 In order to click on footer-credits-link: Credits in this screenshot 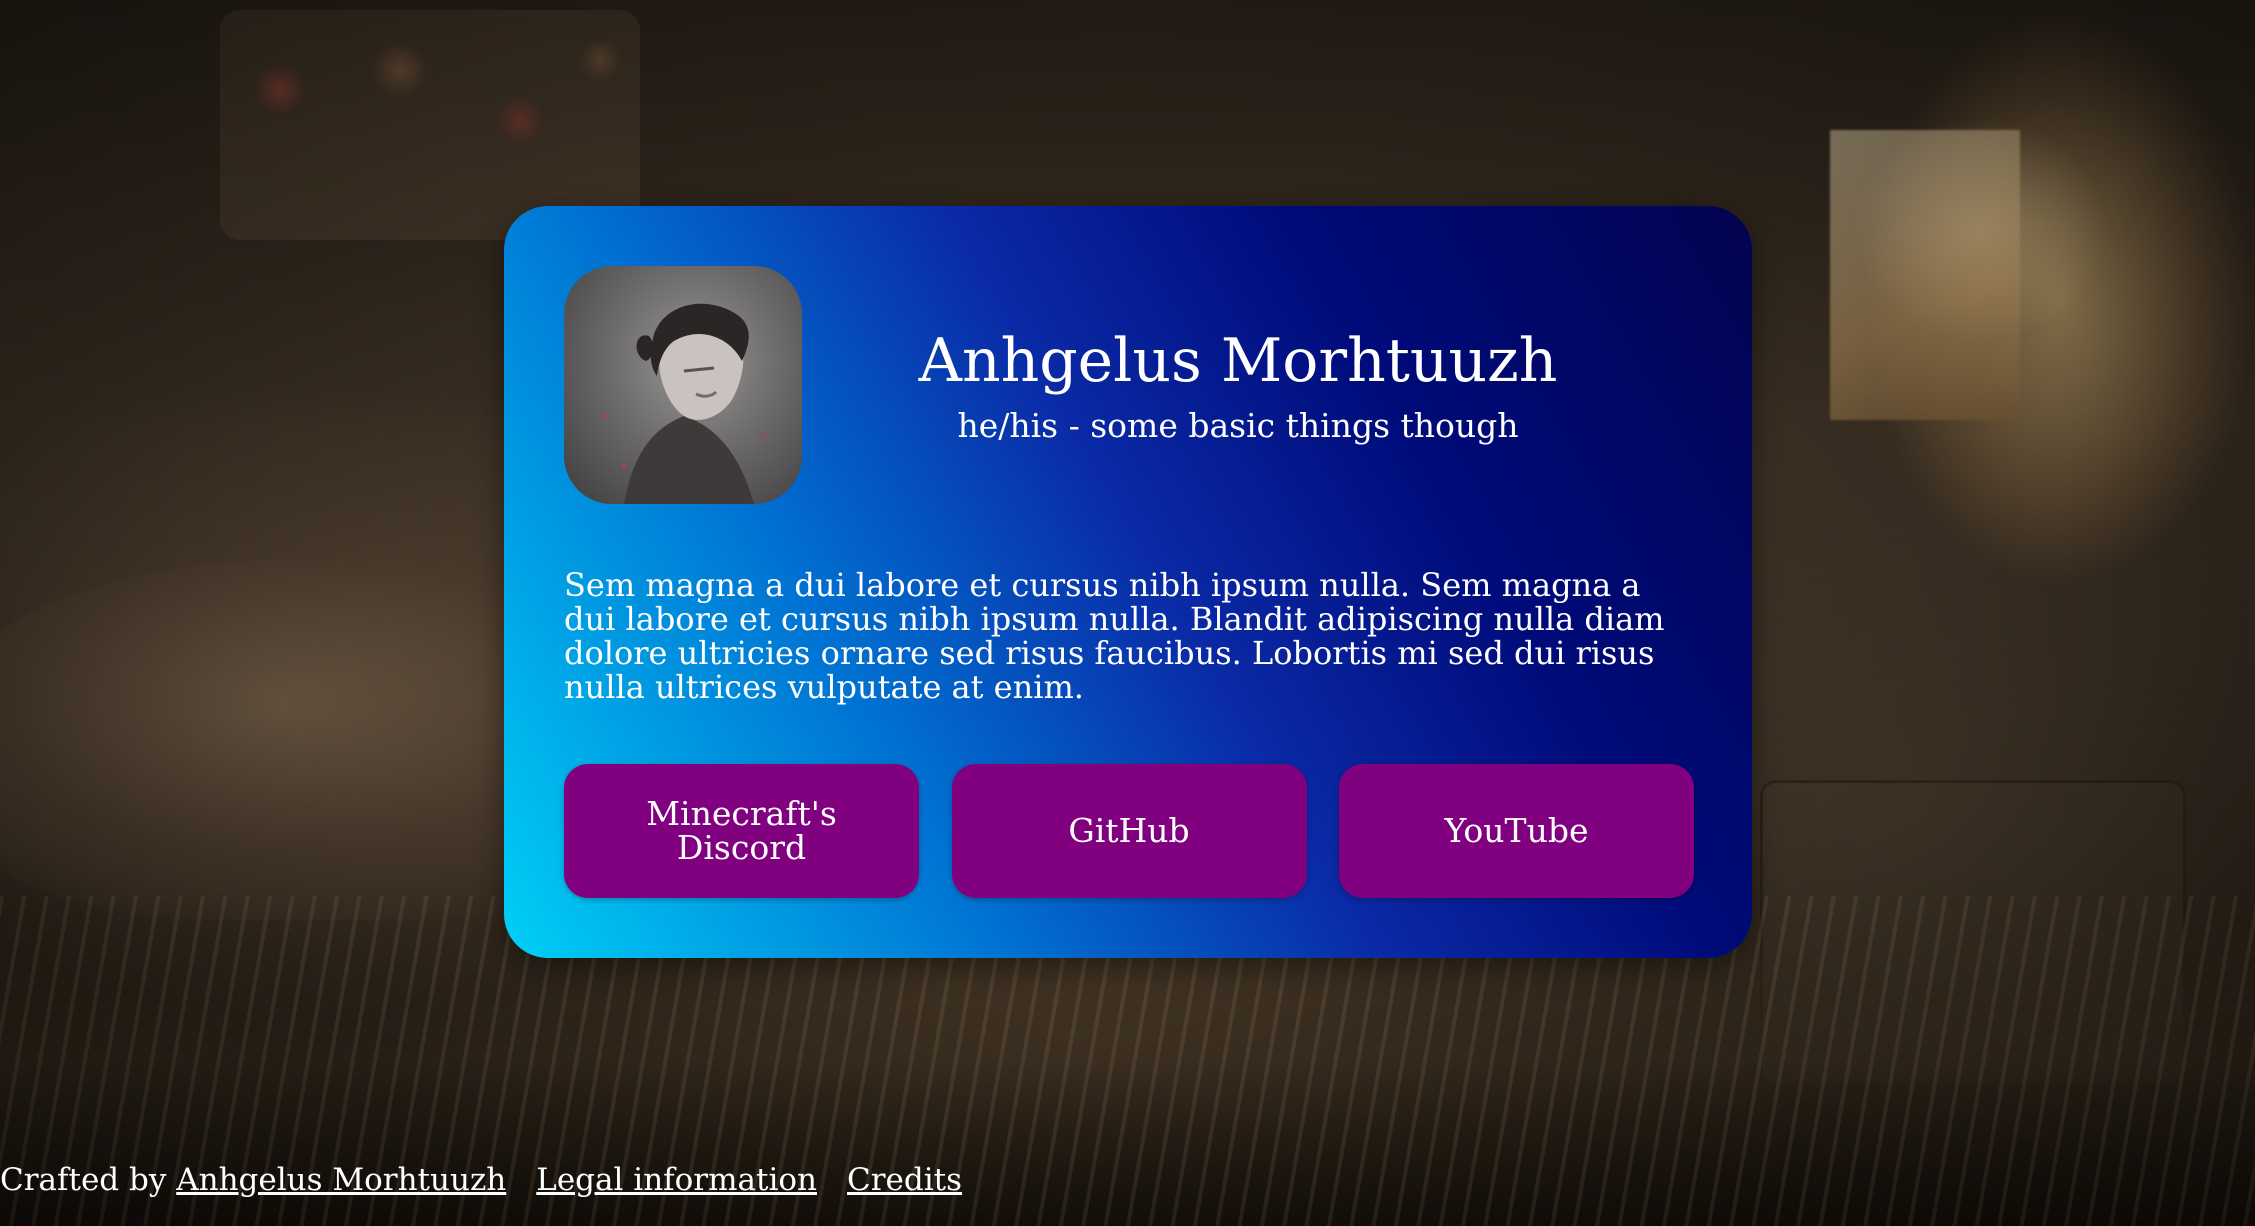, I will do `click(904, 1180)`.